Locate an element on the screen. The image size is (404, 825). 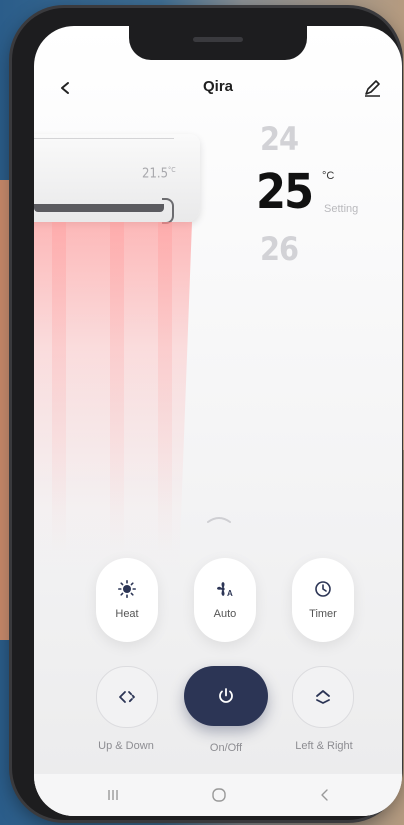
home-icon is located at coordinates (219, 795).